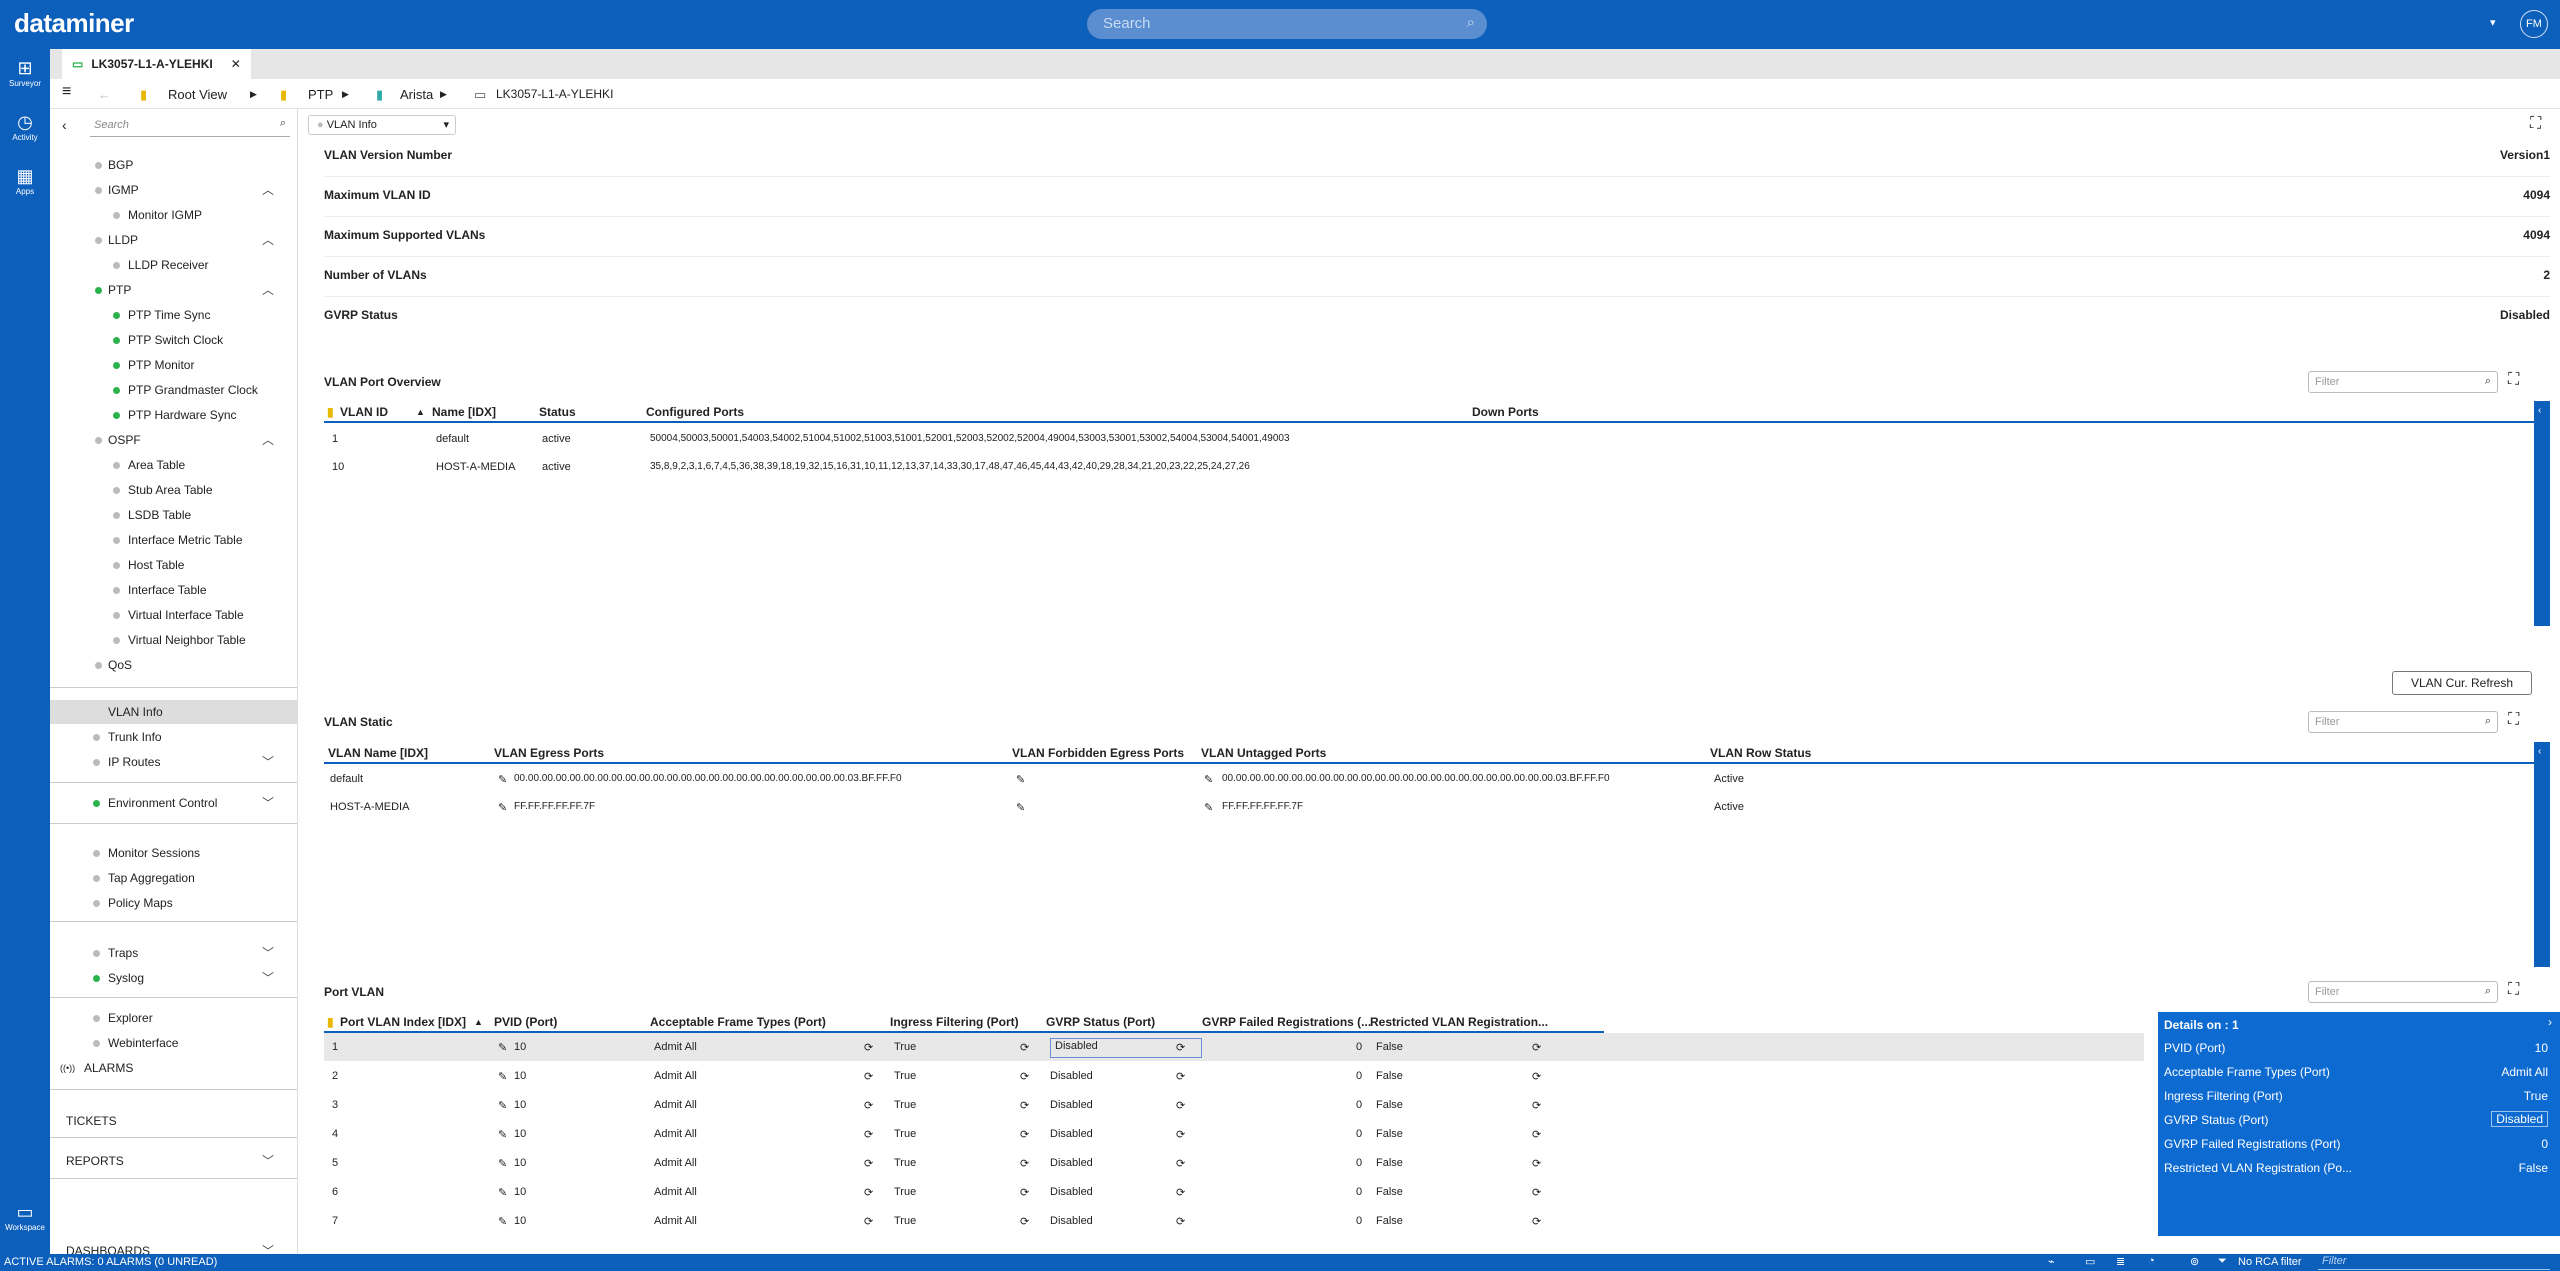 The height and width of the screenshot is (1271, 2560). Describe the element at coordinates (104, 94) in the screenshot. I see `back-icon: ←` at that location.